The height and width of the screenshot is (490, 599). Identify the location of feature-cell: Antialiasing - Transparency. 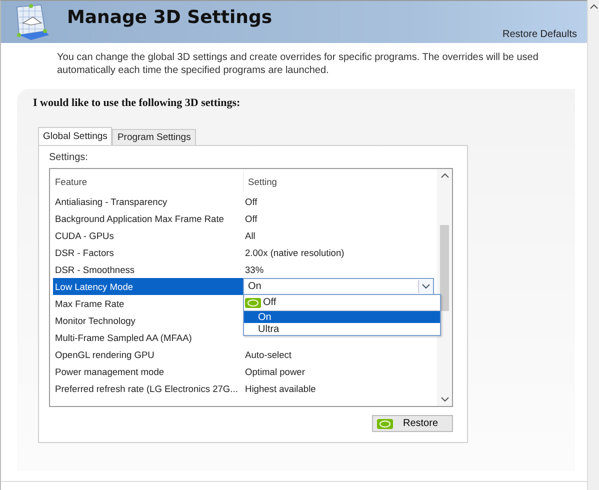
(148, 201).